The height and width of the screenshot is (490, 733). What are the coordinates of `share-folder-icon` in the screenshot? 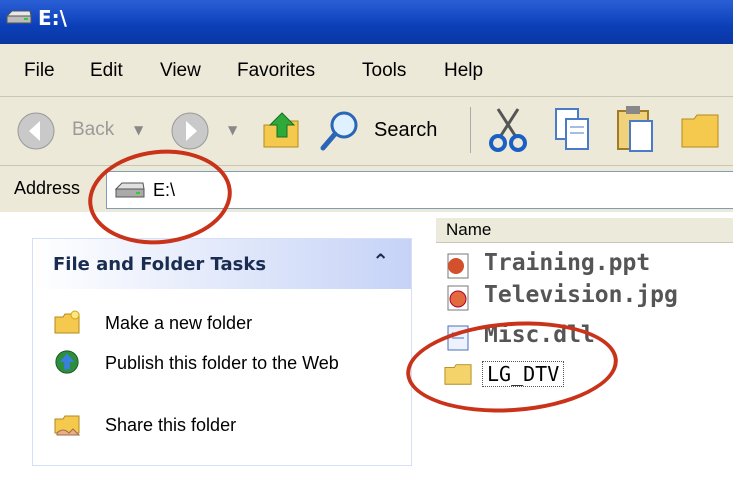 It's located at (67, 425).